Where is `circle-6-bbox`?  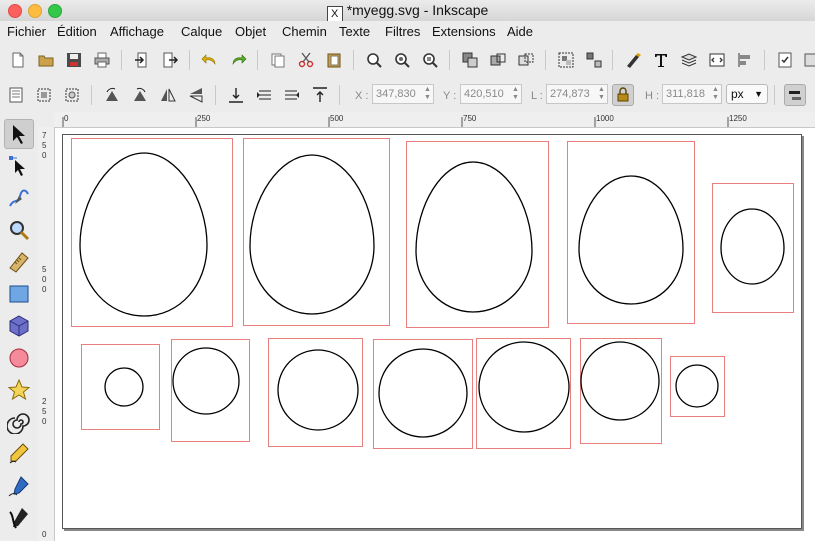 circle-6-bbox is located at coordinates (621, 391).